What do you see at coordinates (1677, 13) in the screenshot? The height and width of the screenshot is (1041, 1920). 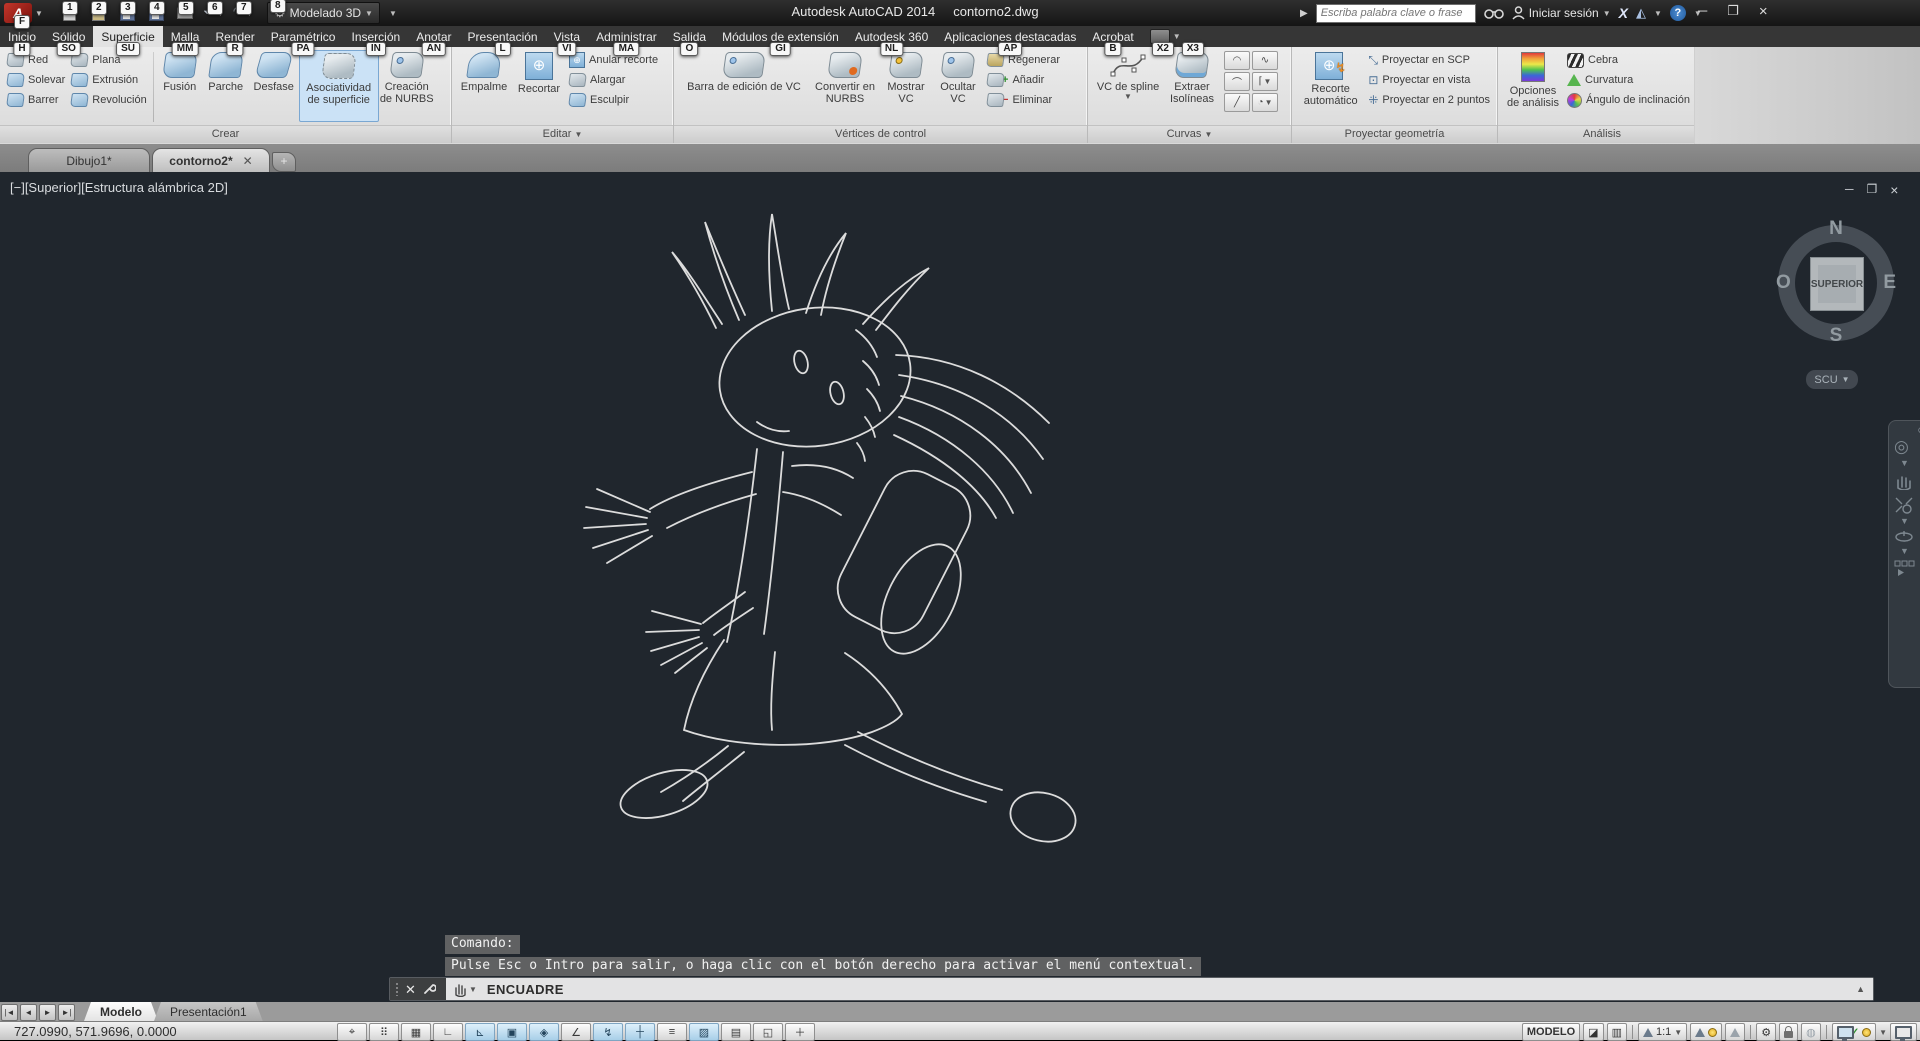 I see `help-icon: ?` at bounding box center [1677, 13].